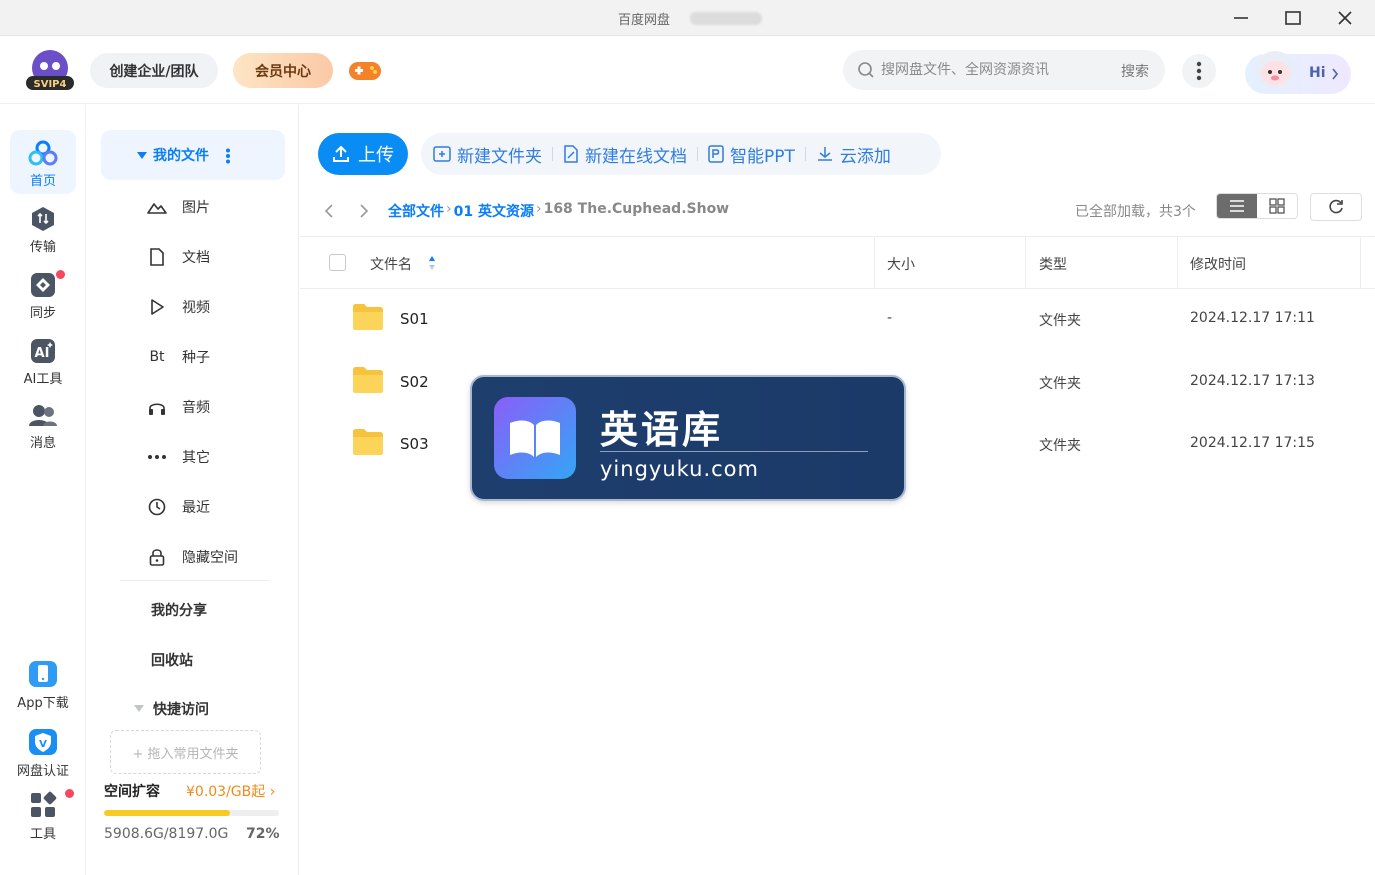 Image resolution: width=1375 pixels, height=875 pixels. I want to click on rail-item-app-download: App下载, so click(43, 682).